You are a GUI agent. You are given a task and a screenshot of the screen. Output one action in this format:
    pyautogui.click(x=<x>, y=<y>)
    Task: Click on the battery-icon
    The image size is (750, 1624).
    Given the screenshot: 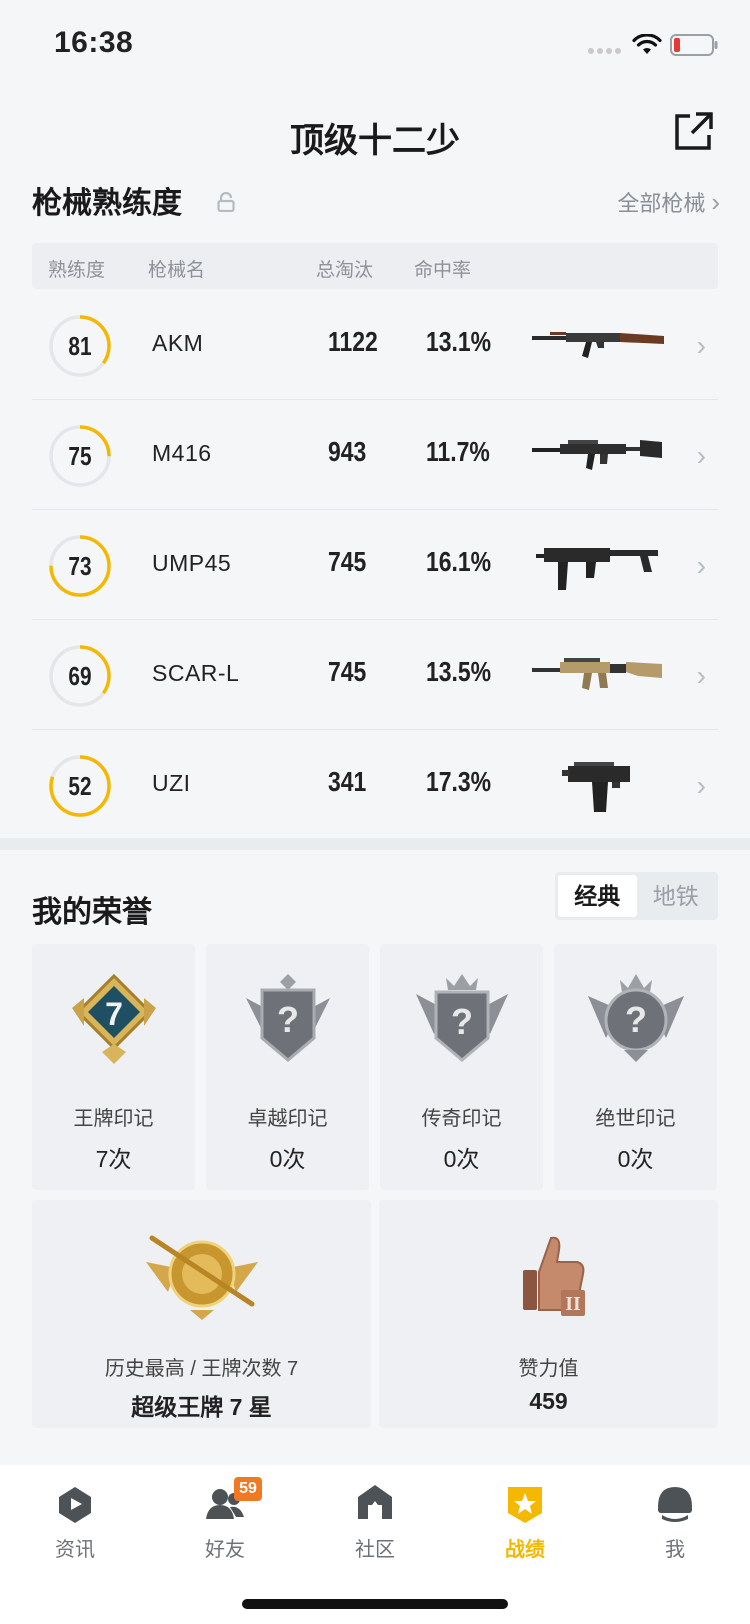 What is the action you would take?
    pyautogui.click(x=694, y=45)
    